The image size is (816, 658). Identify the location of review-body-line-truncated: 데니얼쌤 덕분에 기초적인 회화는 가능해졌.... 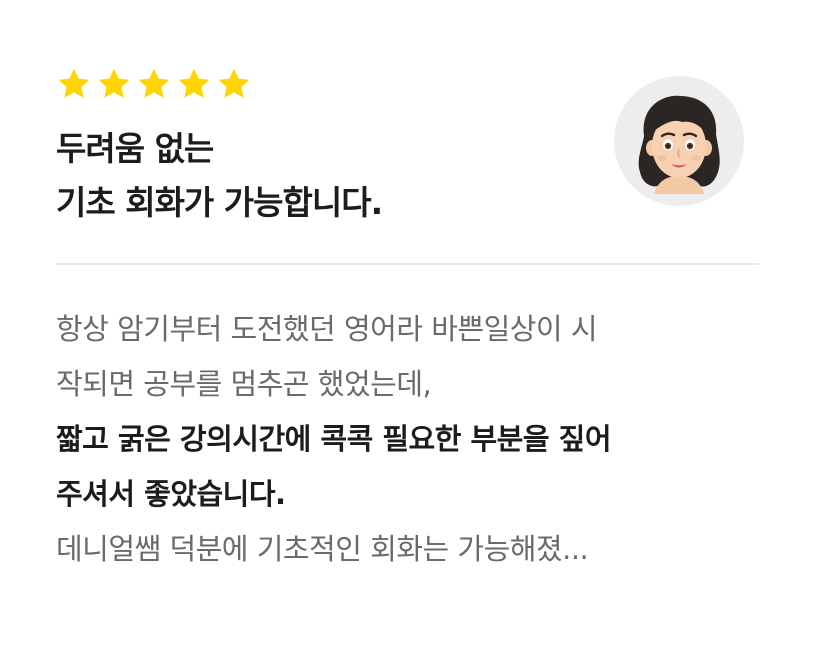
(322, 549).